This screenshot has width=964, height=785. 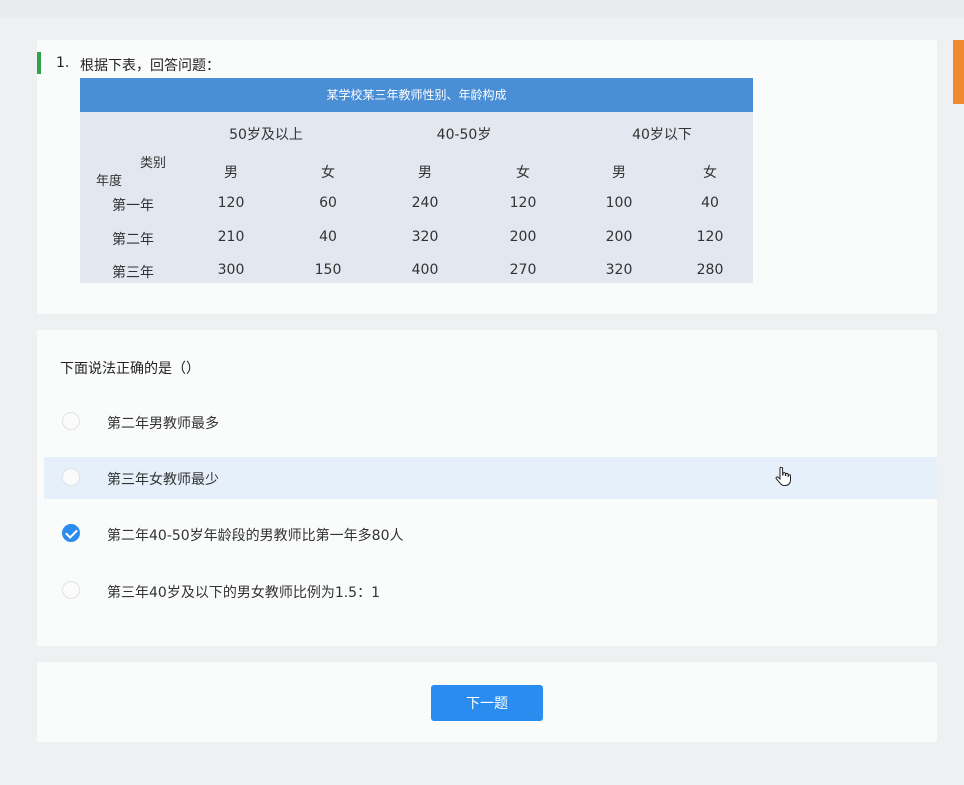 What do you see at coordinates (490, 534) in the screenshot?
I see `option-c: 第二年40-50岁年龄段的男教师比第一年多80人` at bounding box center [490, 534].